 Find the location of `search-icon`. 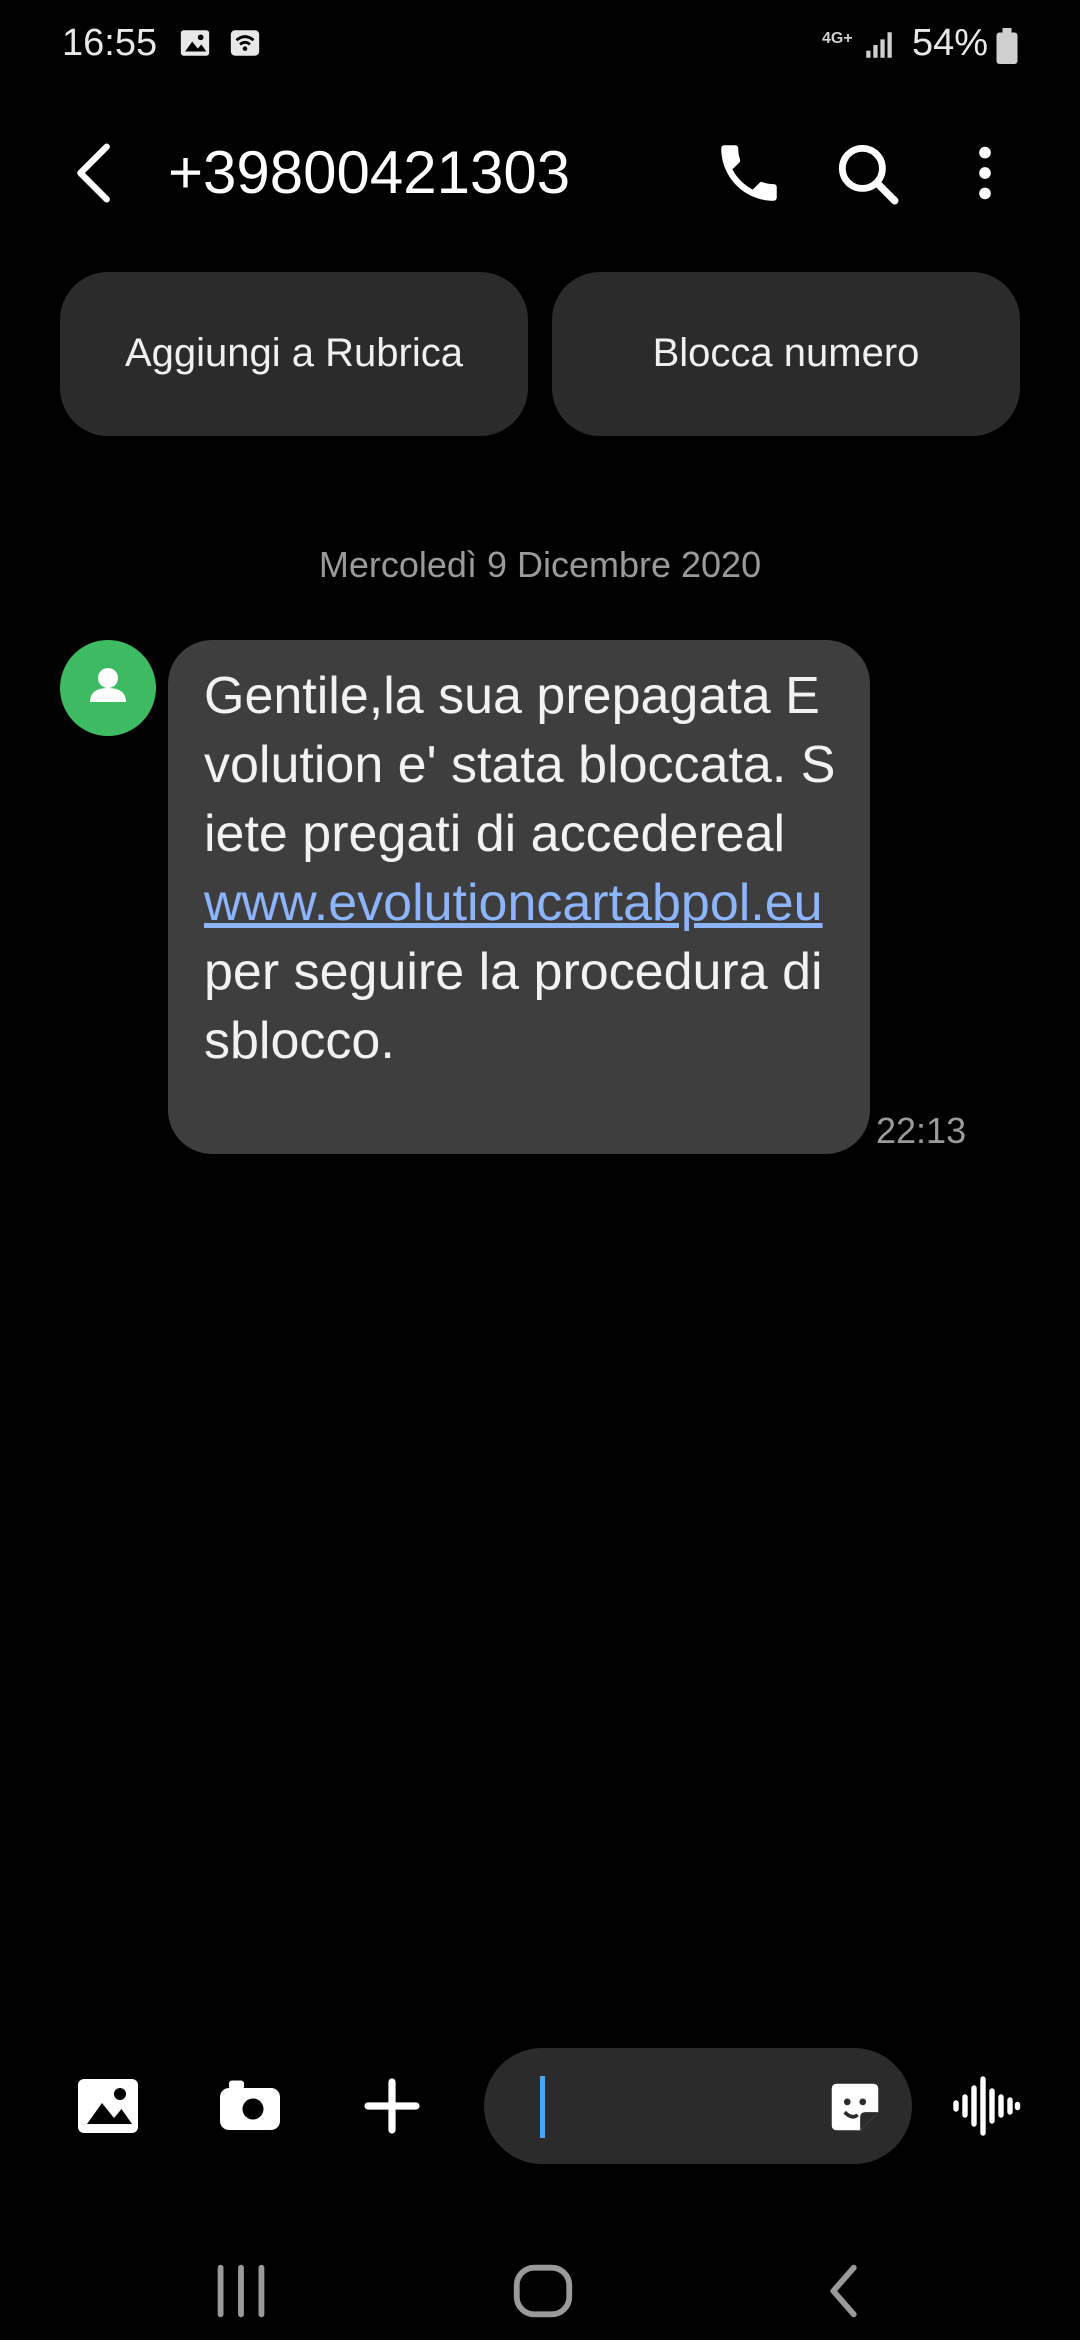

search-icon is located at coordinates (867, 173).